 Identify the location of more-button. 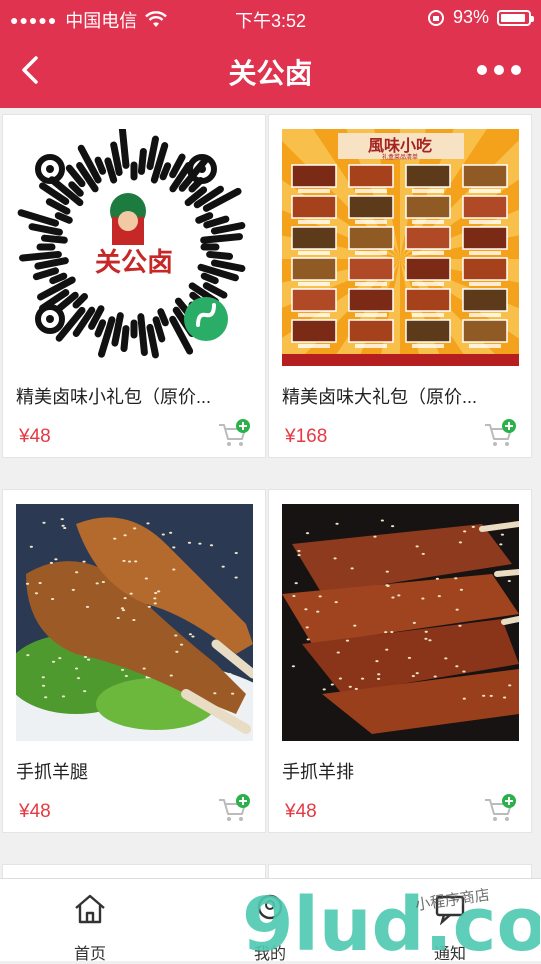
(499, 70).